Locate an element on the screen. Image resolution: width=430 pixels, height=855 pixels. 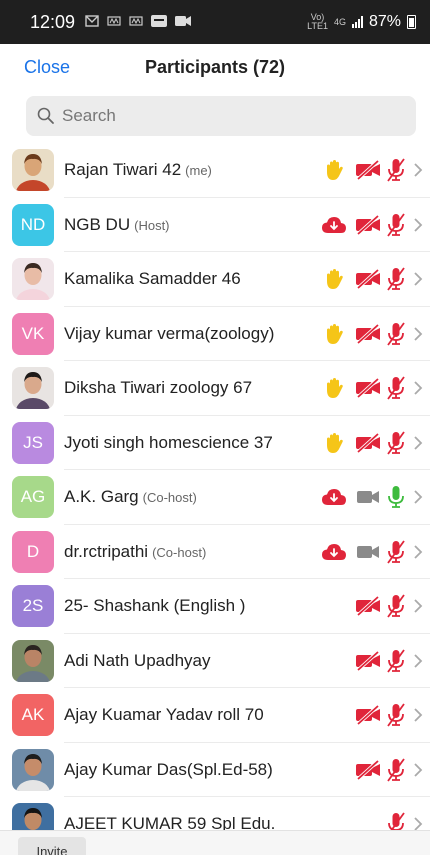
participant-name: Ajay Kumar Das(Spl.Ed-58) is located at coordinates (168, 770).